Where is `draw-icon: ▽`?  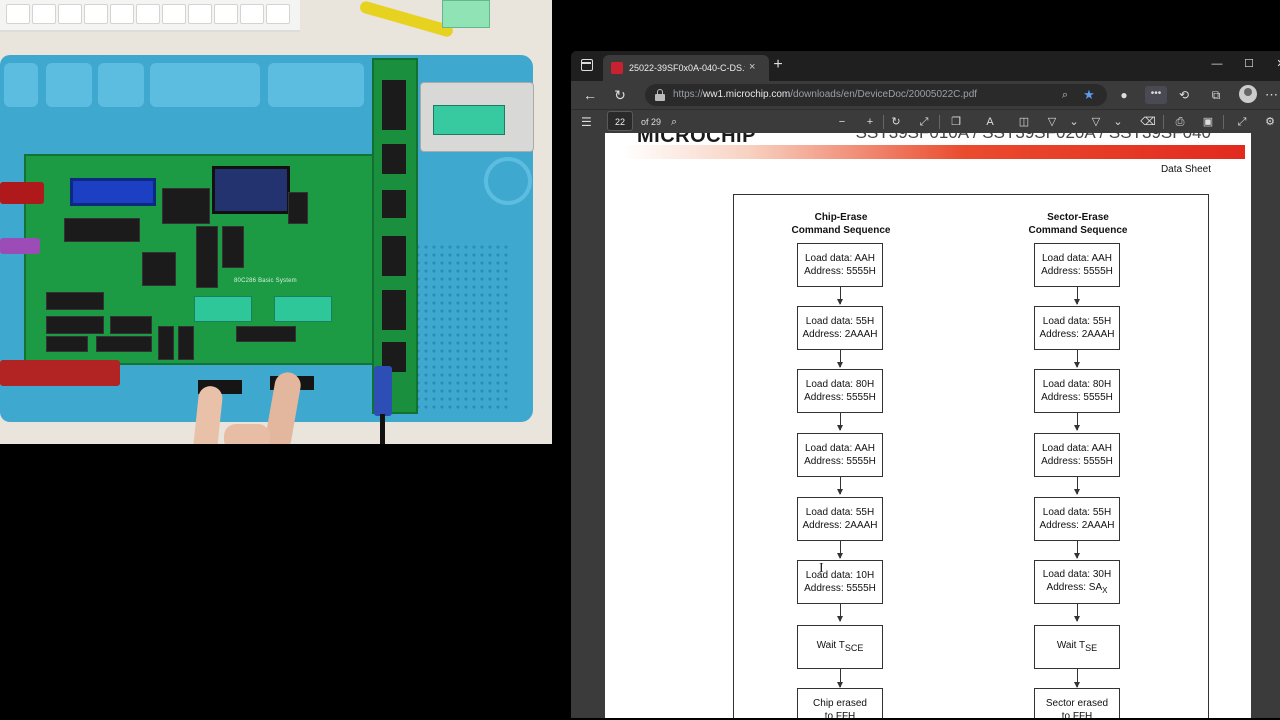 draw-icon: ▽ is located at coordinates (1096, 122).